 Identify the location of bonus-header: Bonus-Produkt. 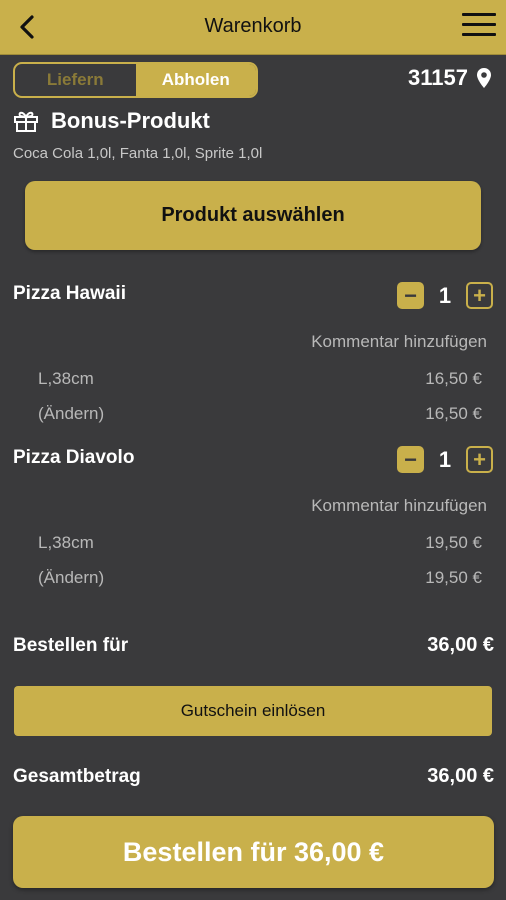
(111, 121).